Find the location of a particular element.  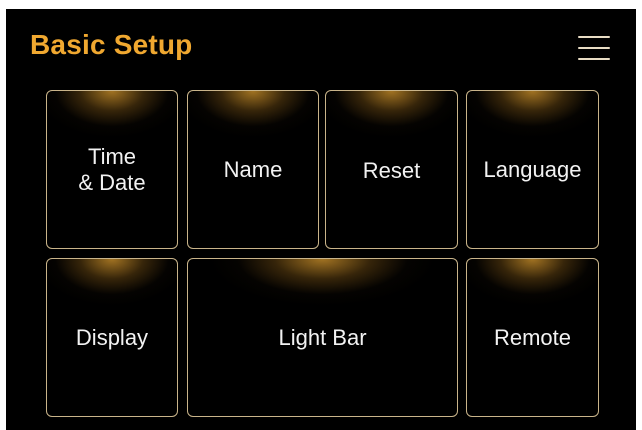

tile-label-display: Display is located at coordinates (112, 337).